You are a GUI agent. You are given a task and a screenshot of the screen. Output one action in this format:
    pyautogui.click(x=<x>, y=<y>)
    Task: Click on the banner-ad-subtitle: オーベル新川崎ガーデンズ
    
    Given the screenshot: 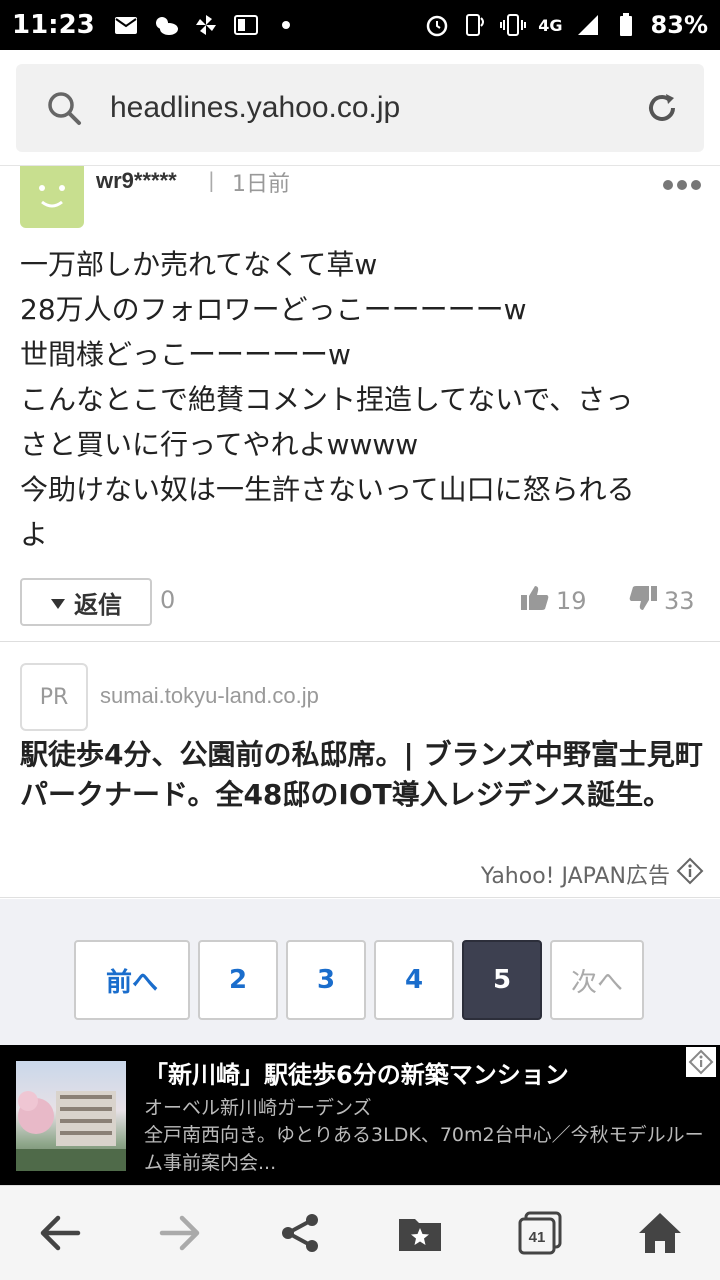 What is the action you would take?
    pyautogui.click(x=258, y=1108)
    